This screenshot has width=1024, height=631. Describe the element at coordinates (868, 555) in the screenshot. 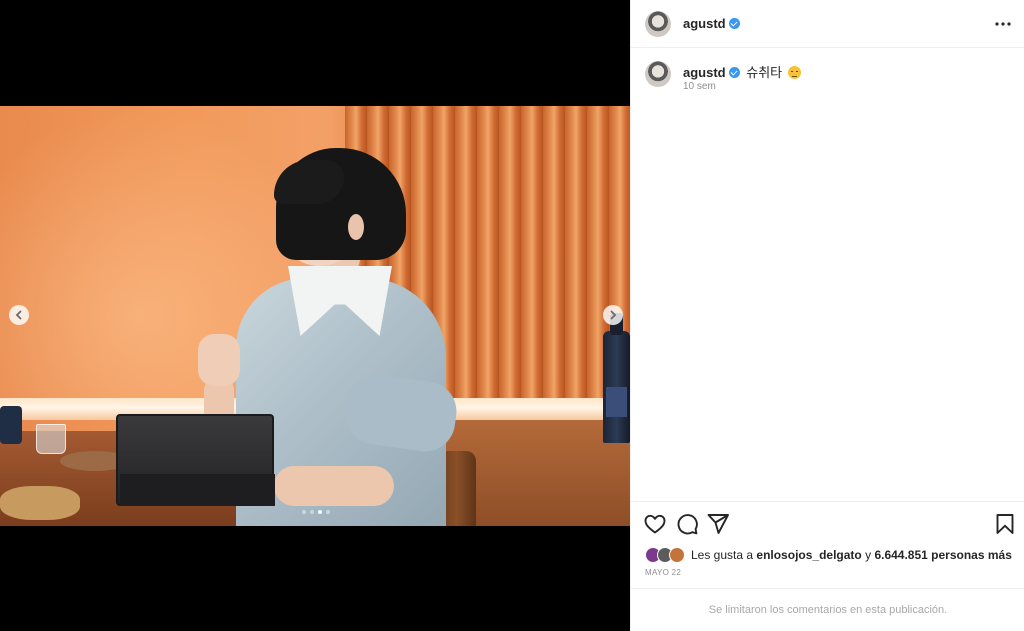

I see `likes-connector: y` at that location.